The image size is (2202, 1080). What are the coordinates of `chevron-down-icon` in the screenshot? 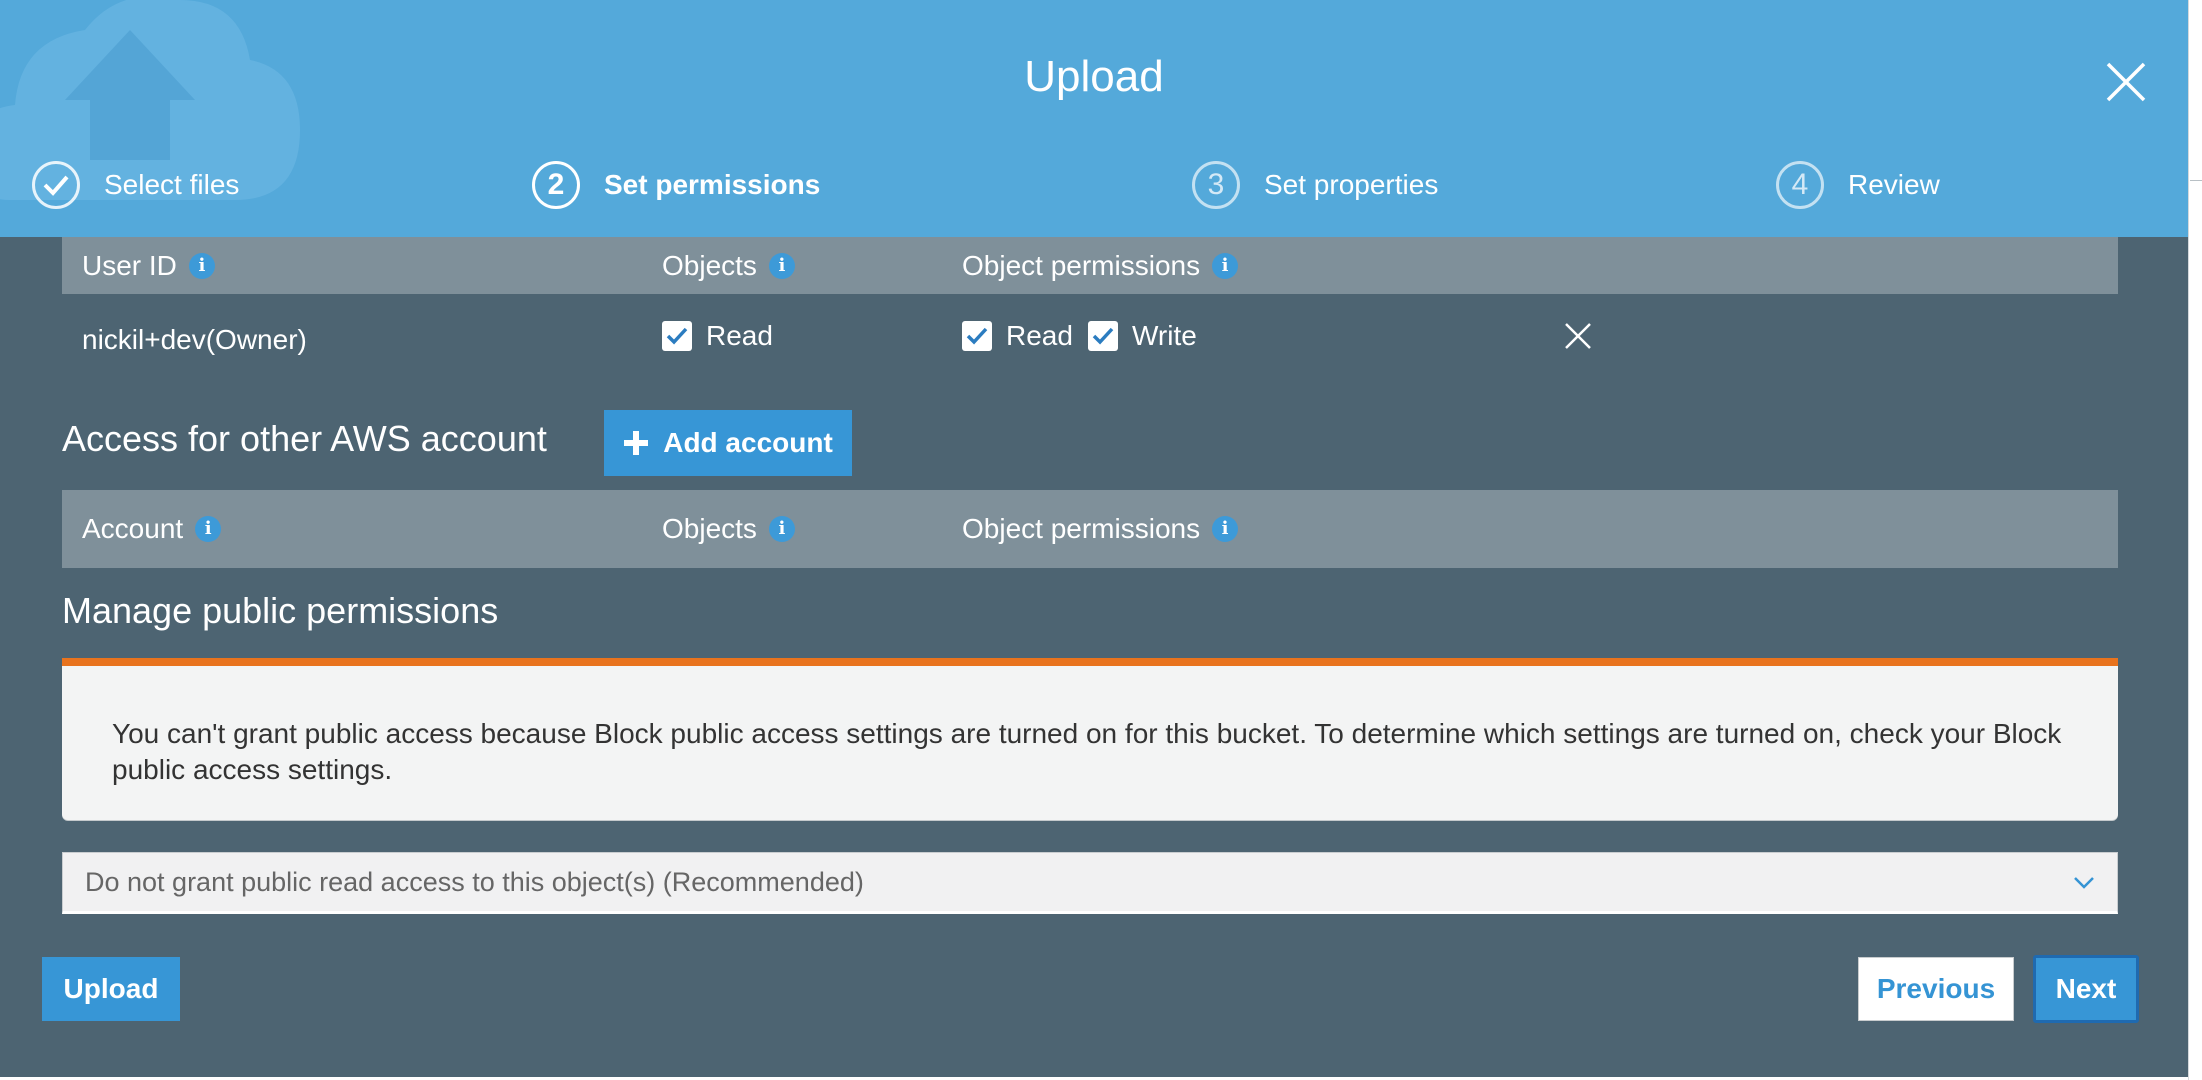 It's located at (2084, 883).